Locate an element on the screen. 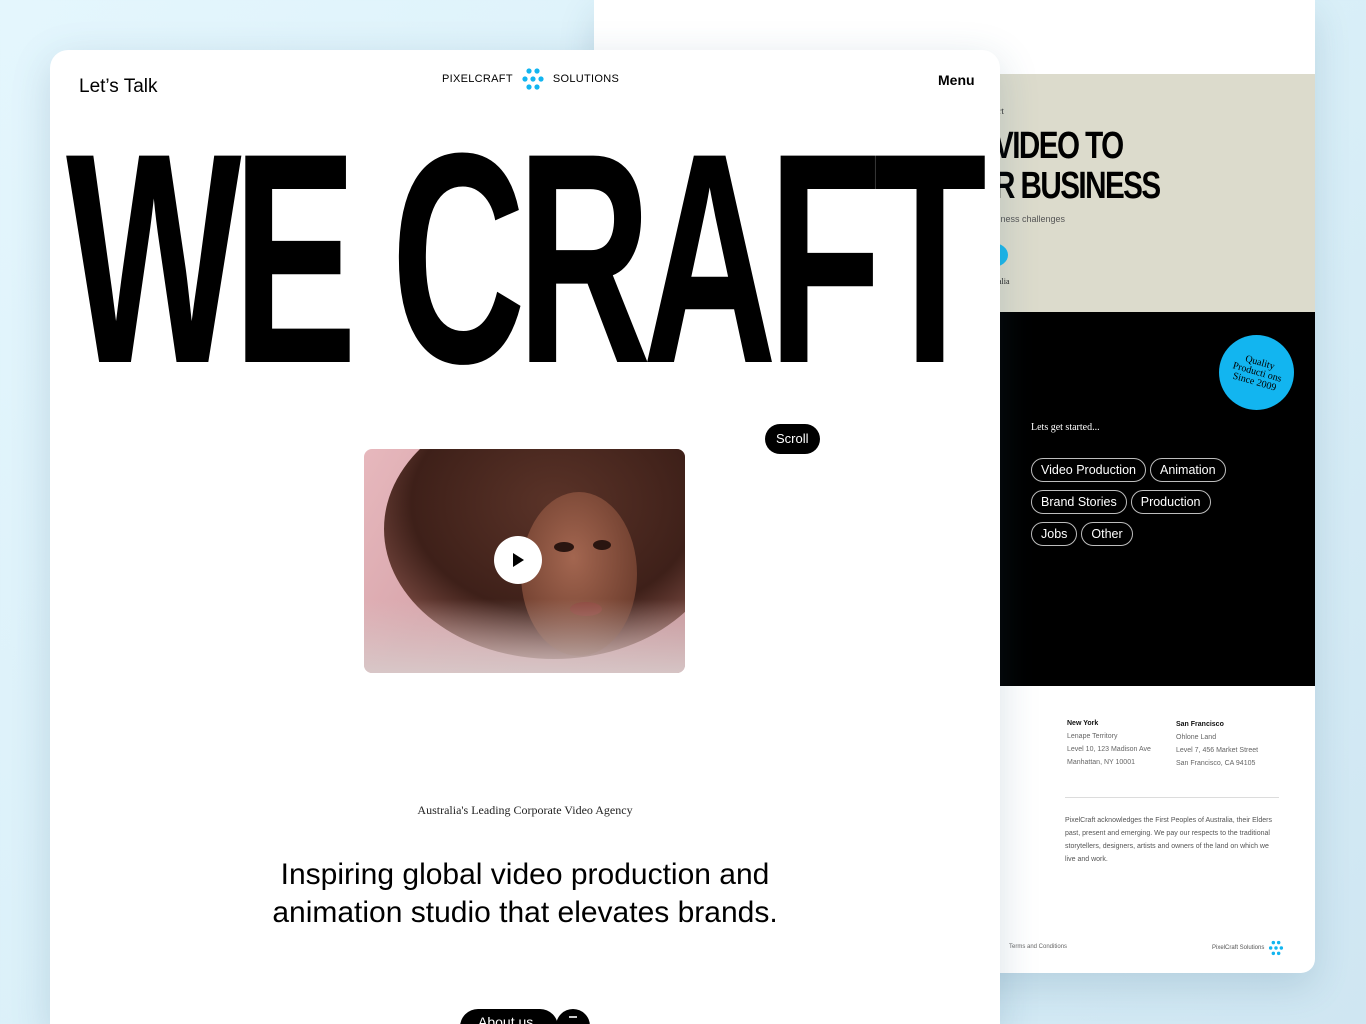 Image resolution: width=1366 pixels, height=1024 pixels. brand-logo: PIXELCRAFT SOLUTIONS is located at coordinates (530, 79).